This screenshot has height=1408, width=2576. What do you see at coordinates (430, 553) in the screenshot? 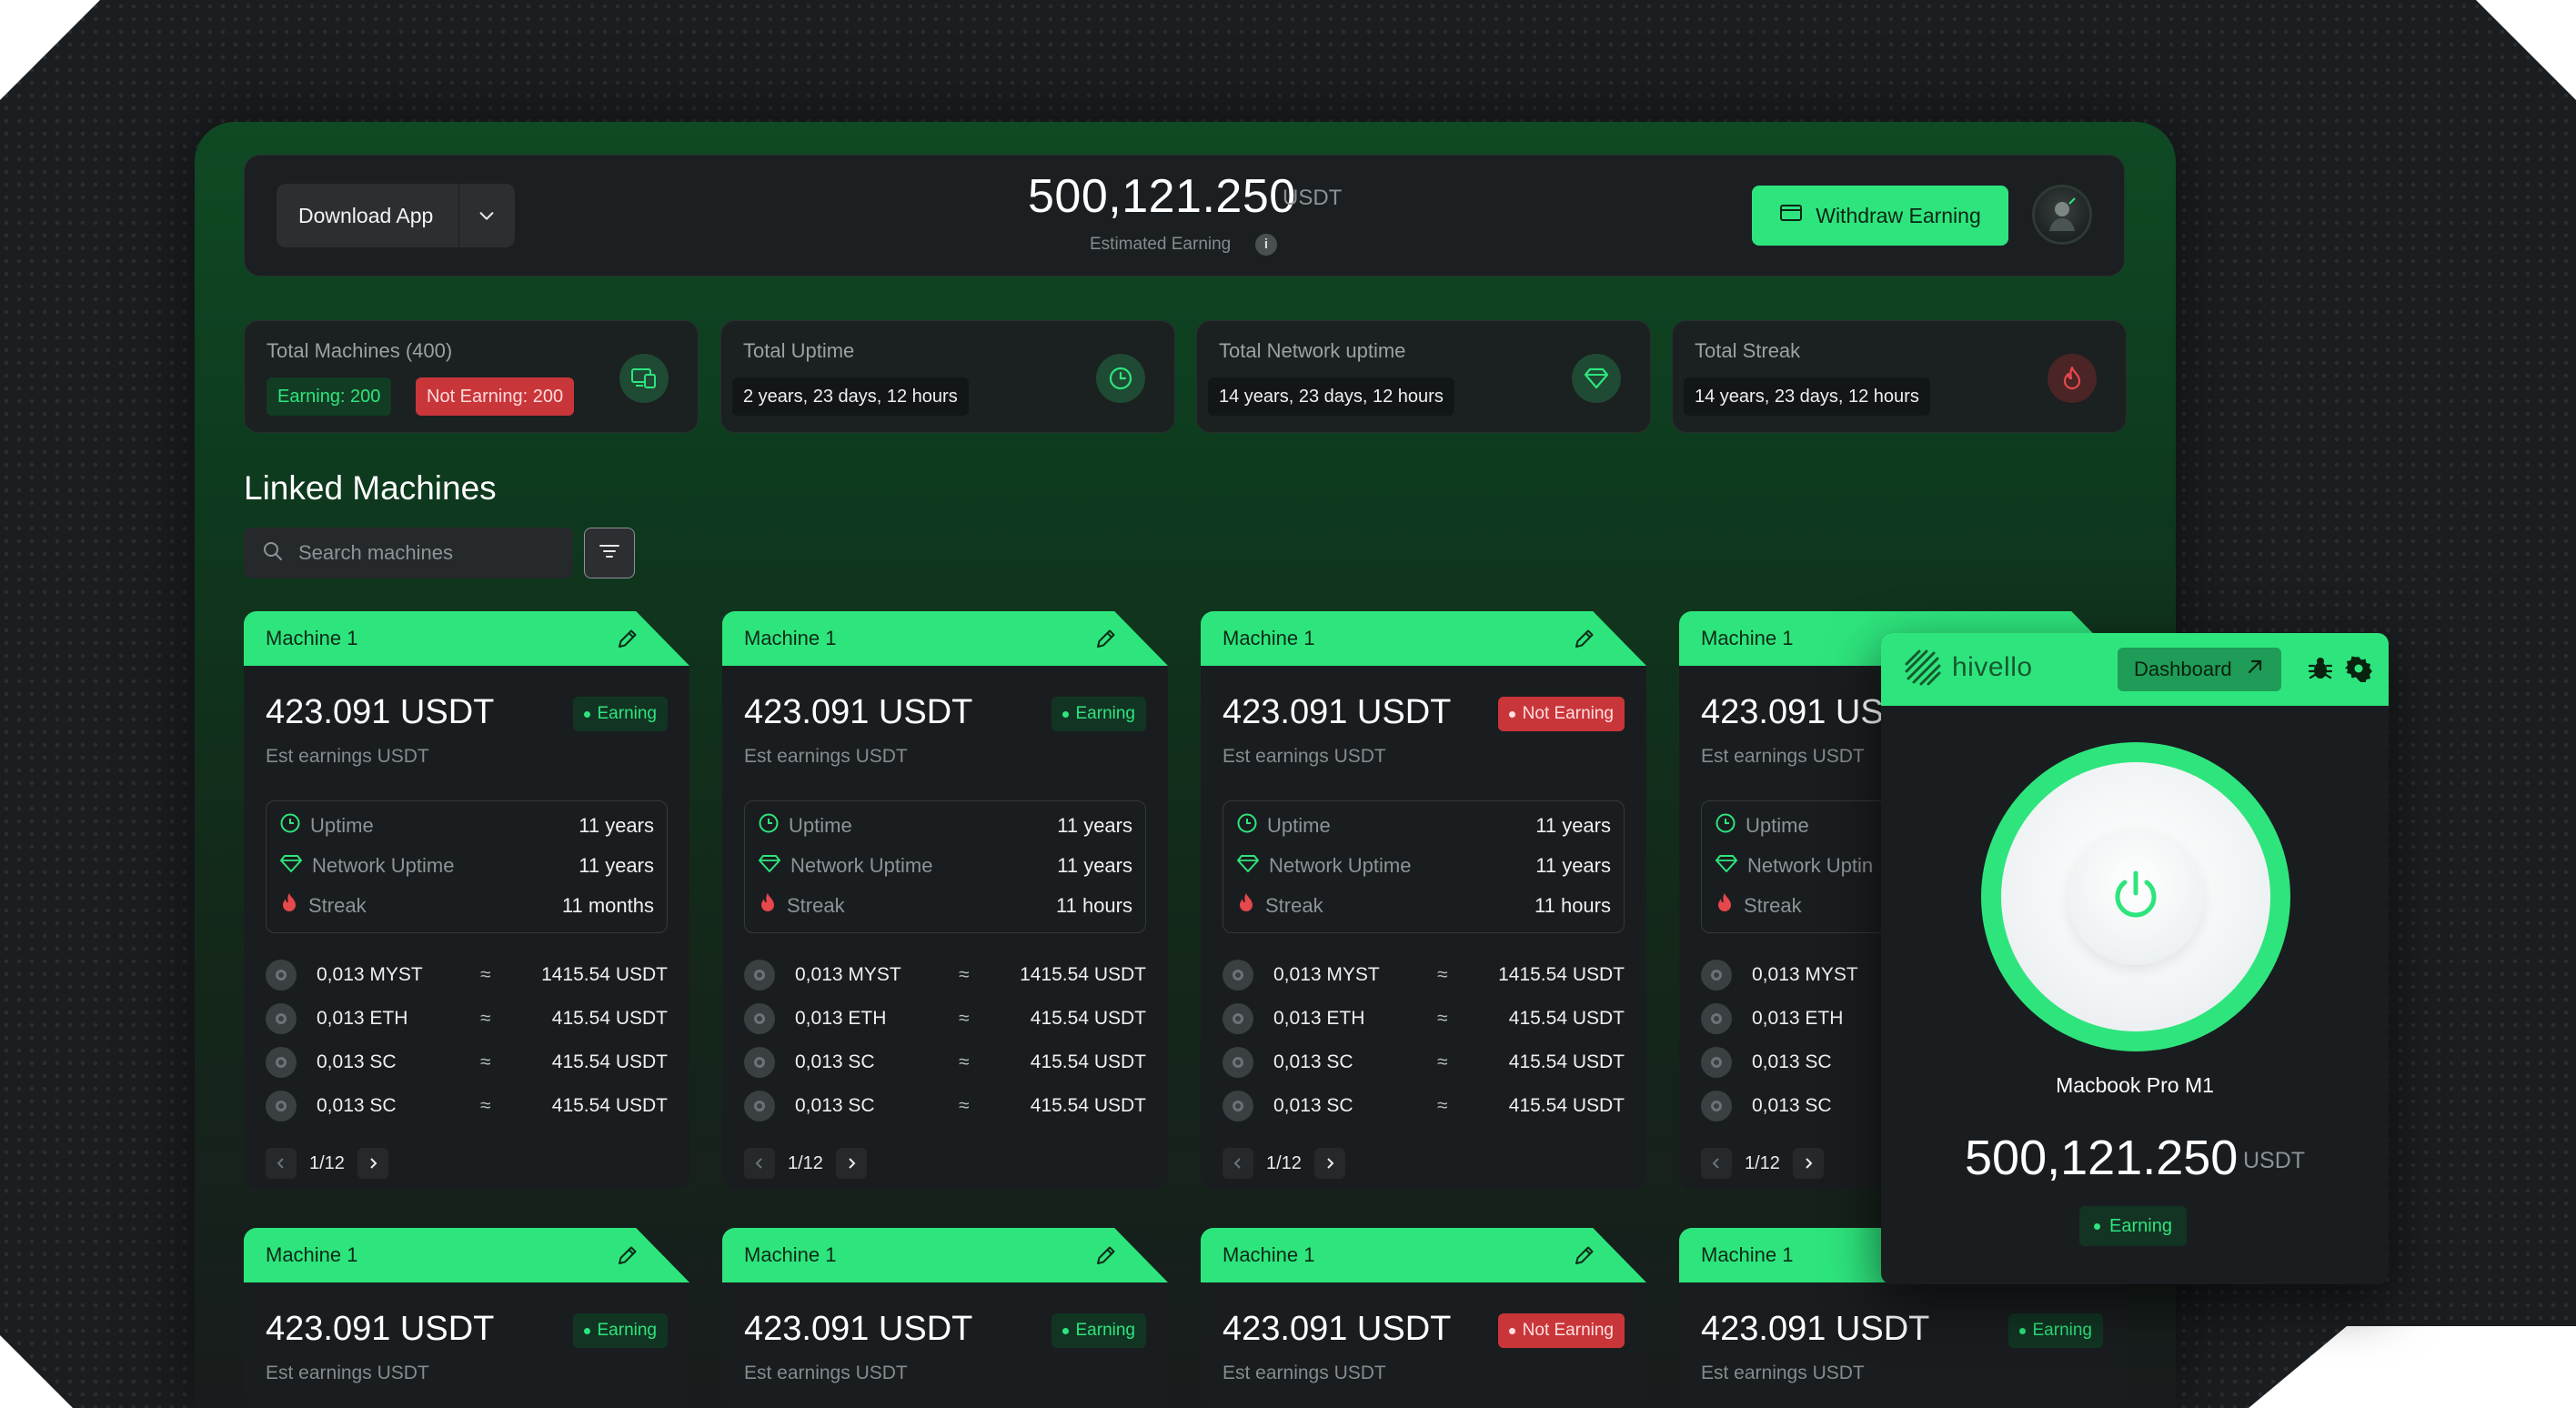
I see `search-machines-input` at bounding box center [430, 553].